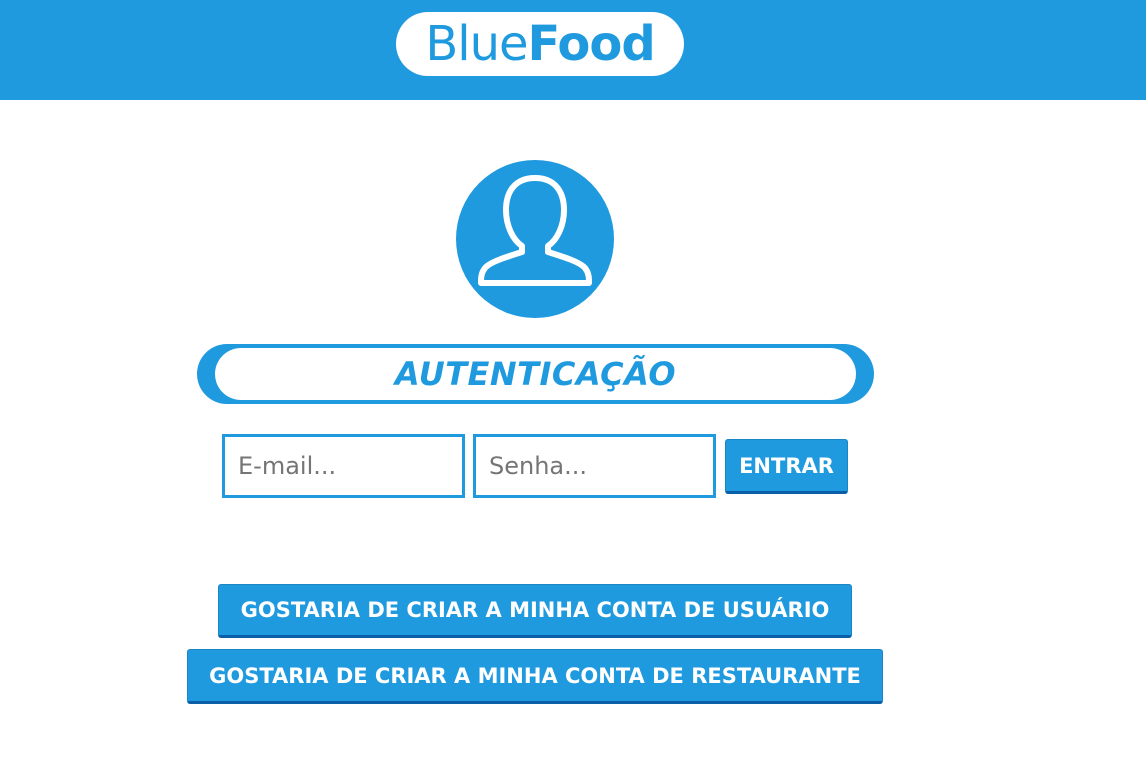 This screenshot has width=1146, height=774. I want to click on auth-title-container: AUTENTICAÇÃO, so click(535, 374).